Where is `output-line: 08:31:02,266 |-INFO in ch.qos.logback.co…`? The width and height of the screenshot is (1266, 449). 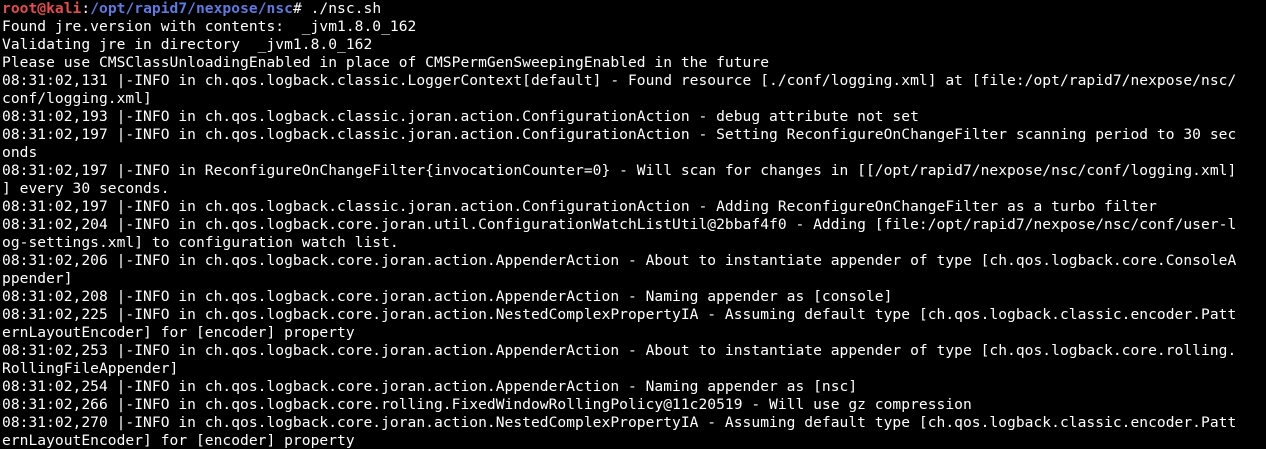 output-line: 08:31:02,266 |-INFO in ch.qos.logback.co… is located at coordinates (487, 404).